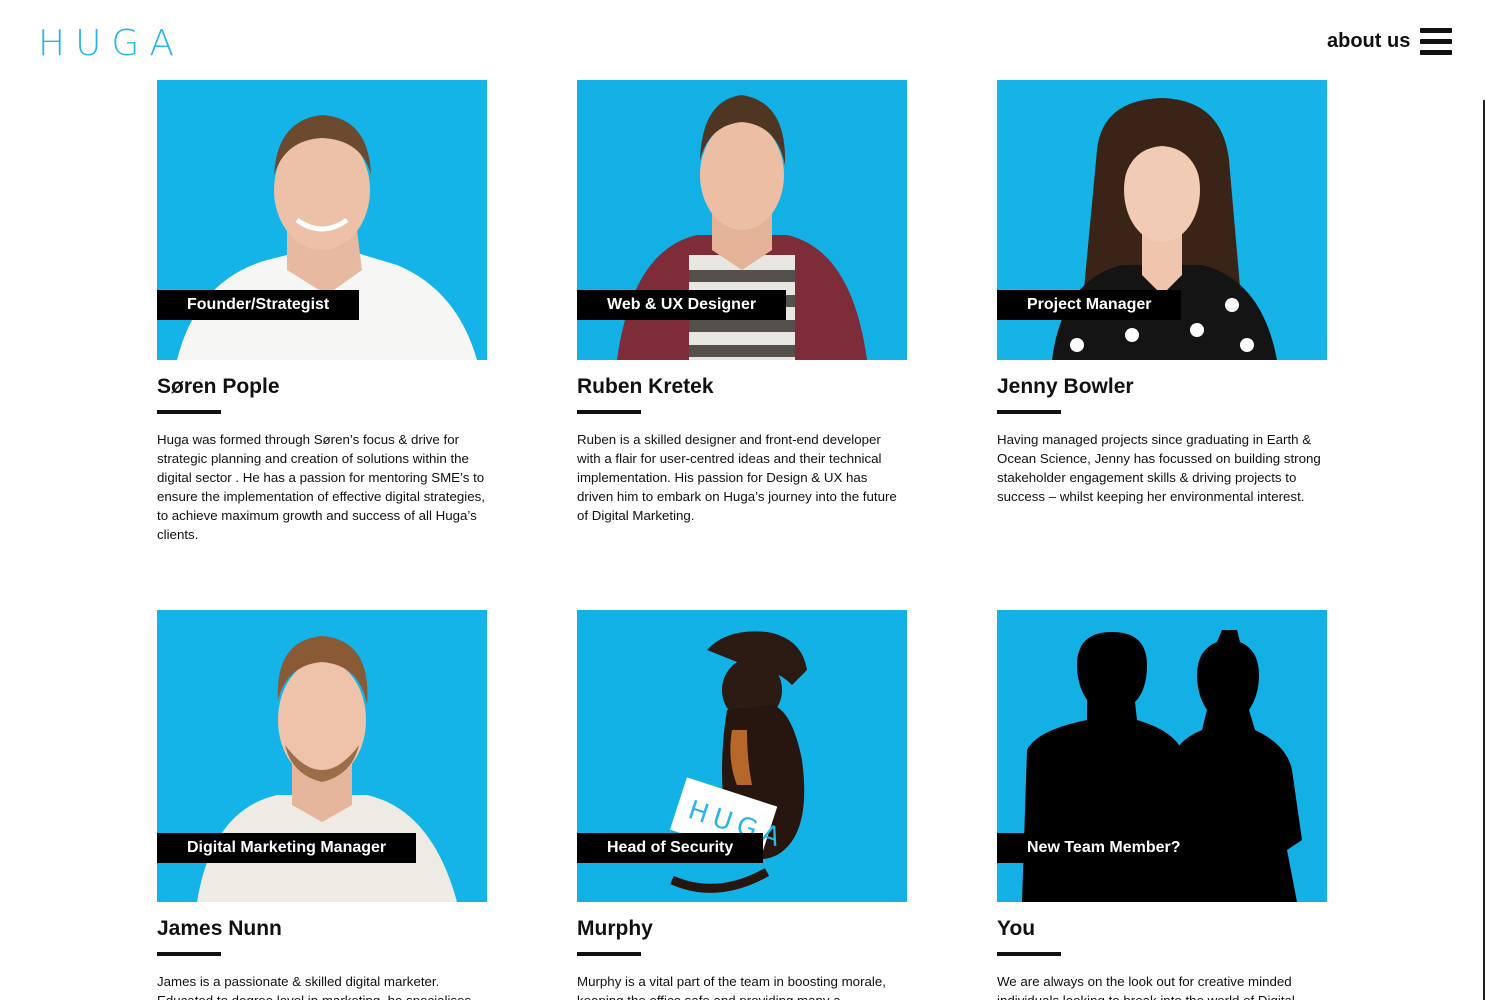  I want to click on member-name: Murphy, so click(615, 928).